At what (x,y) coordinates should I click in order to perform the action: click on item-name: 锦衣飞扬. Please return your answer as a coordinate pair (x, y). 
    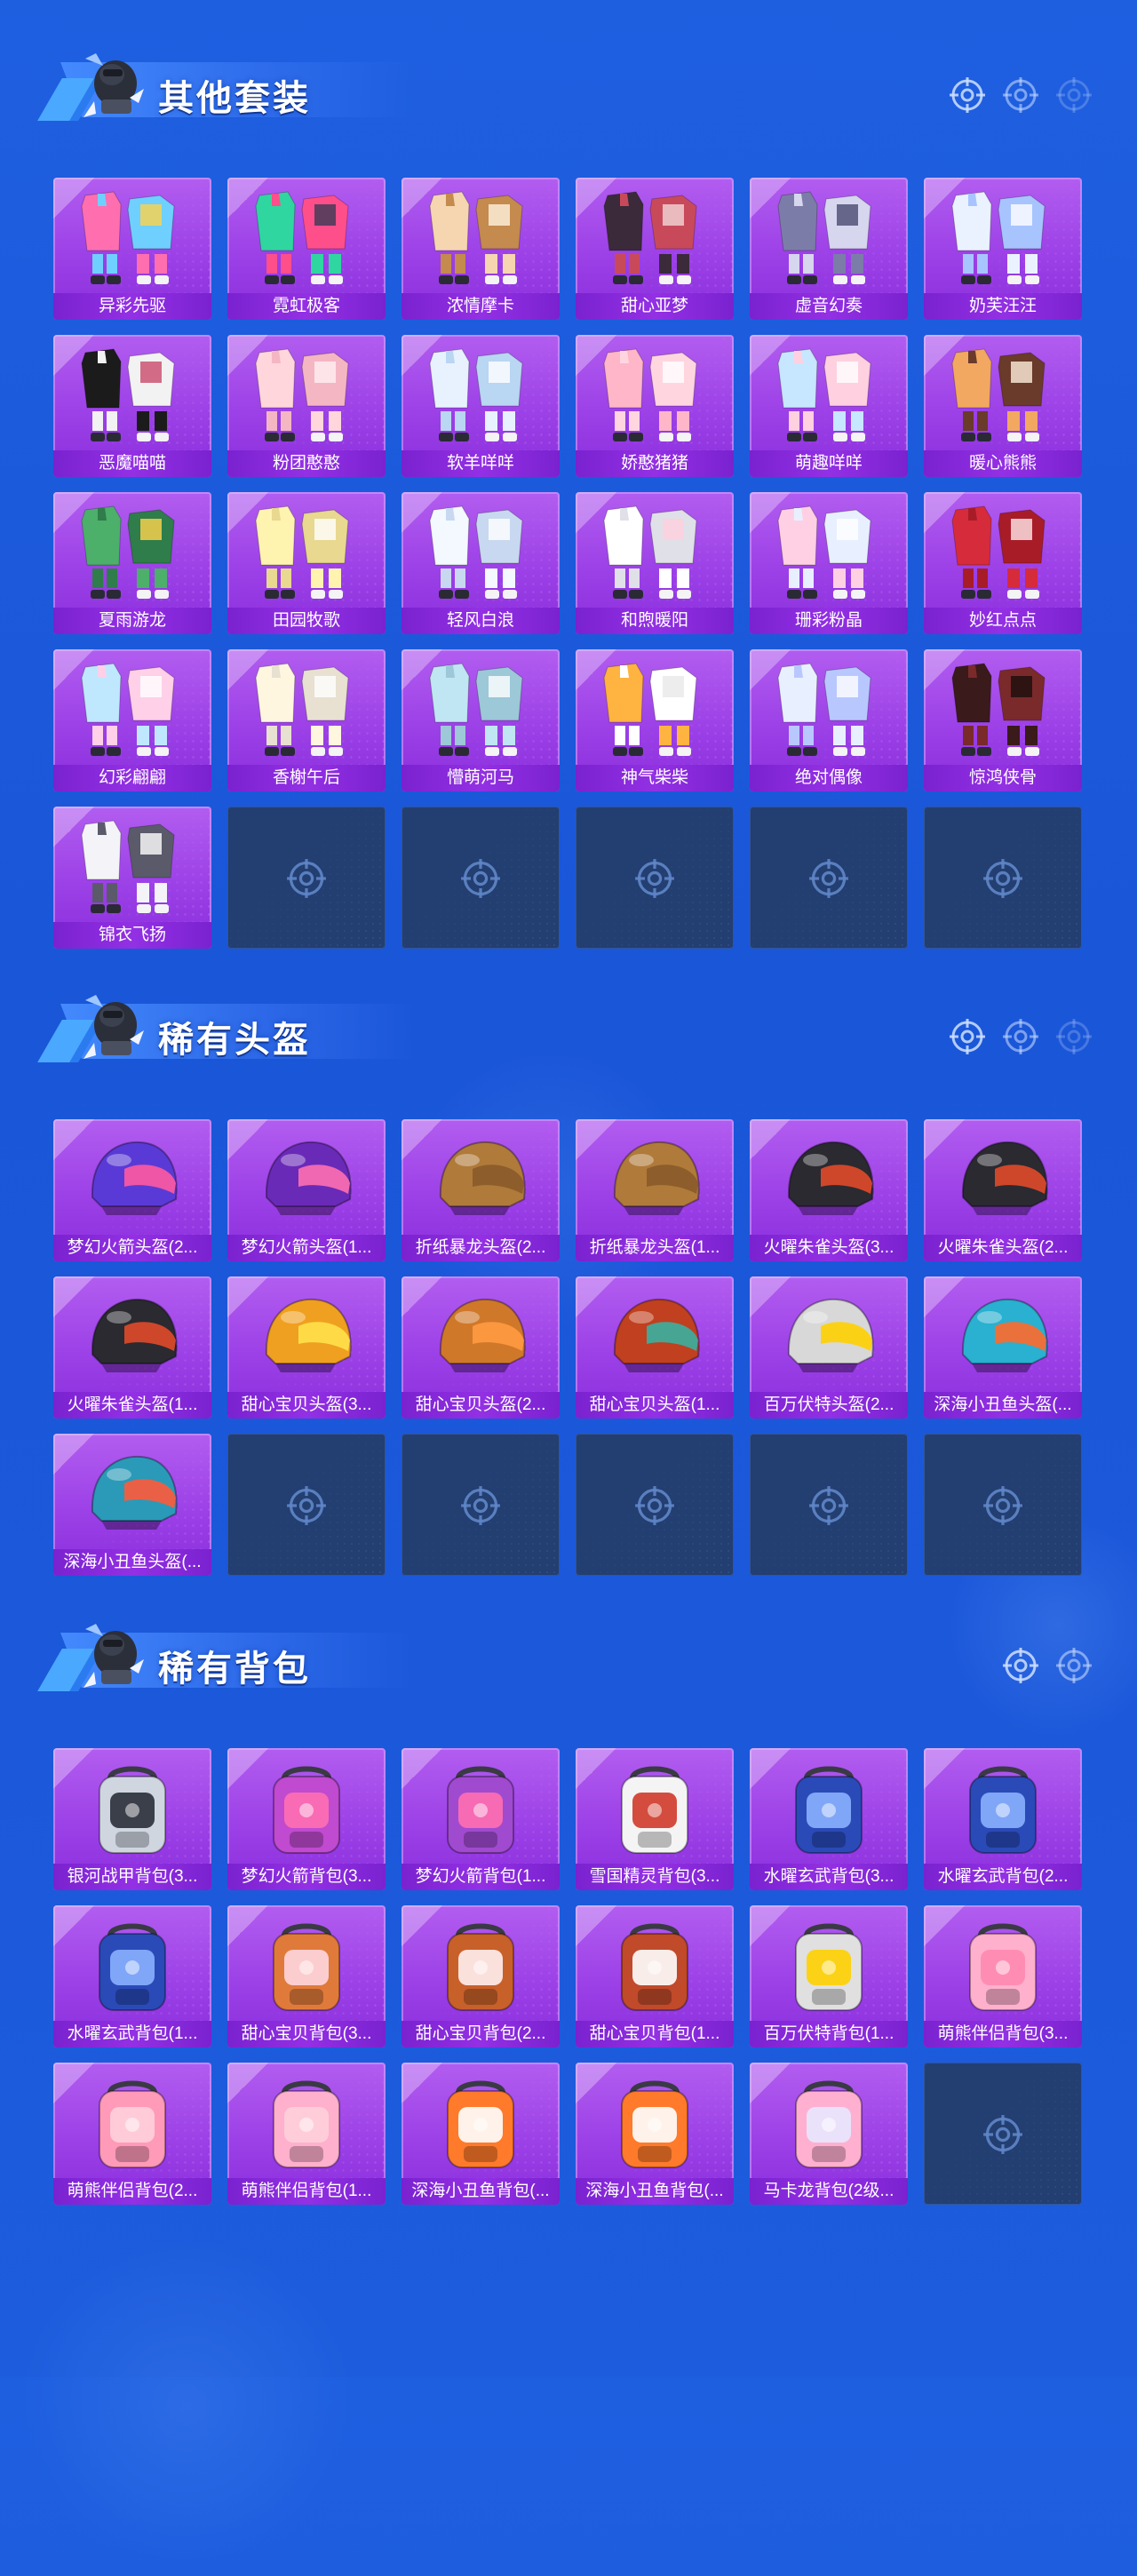
    Looking at the image, I should click on (132, 935).